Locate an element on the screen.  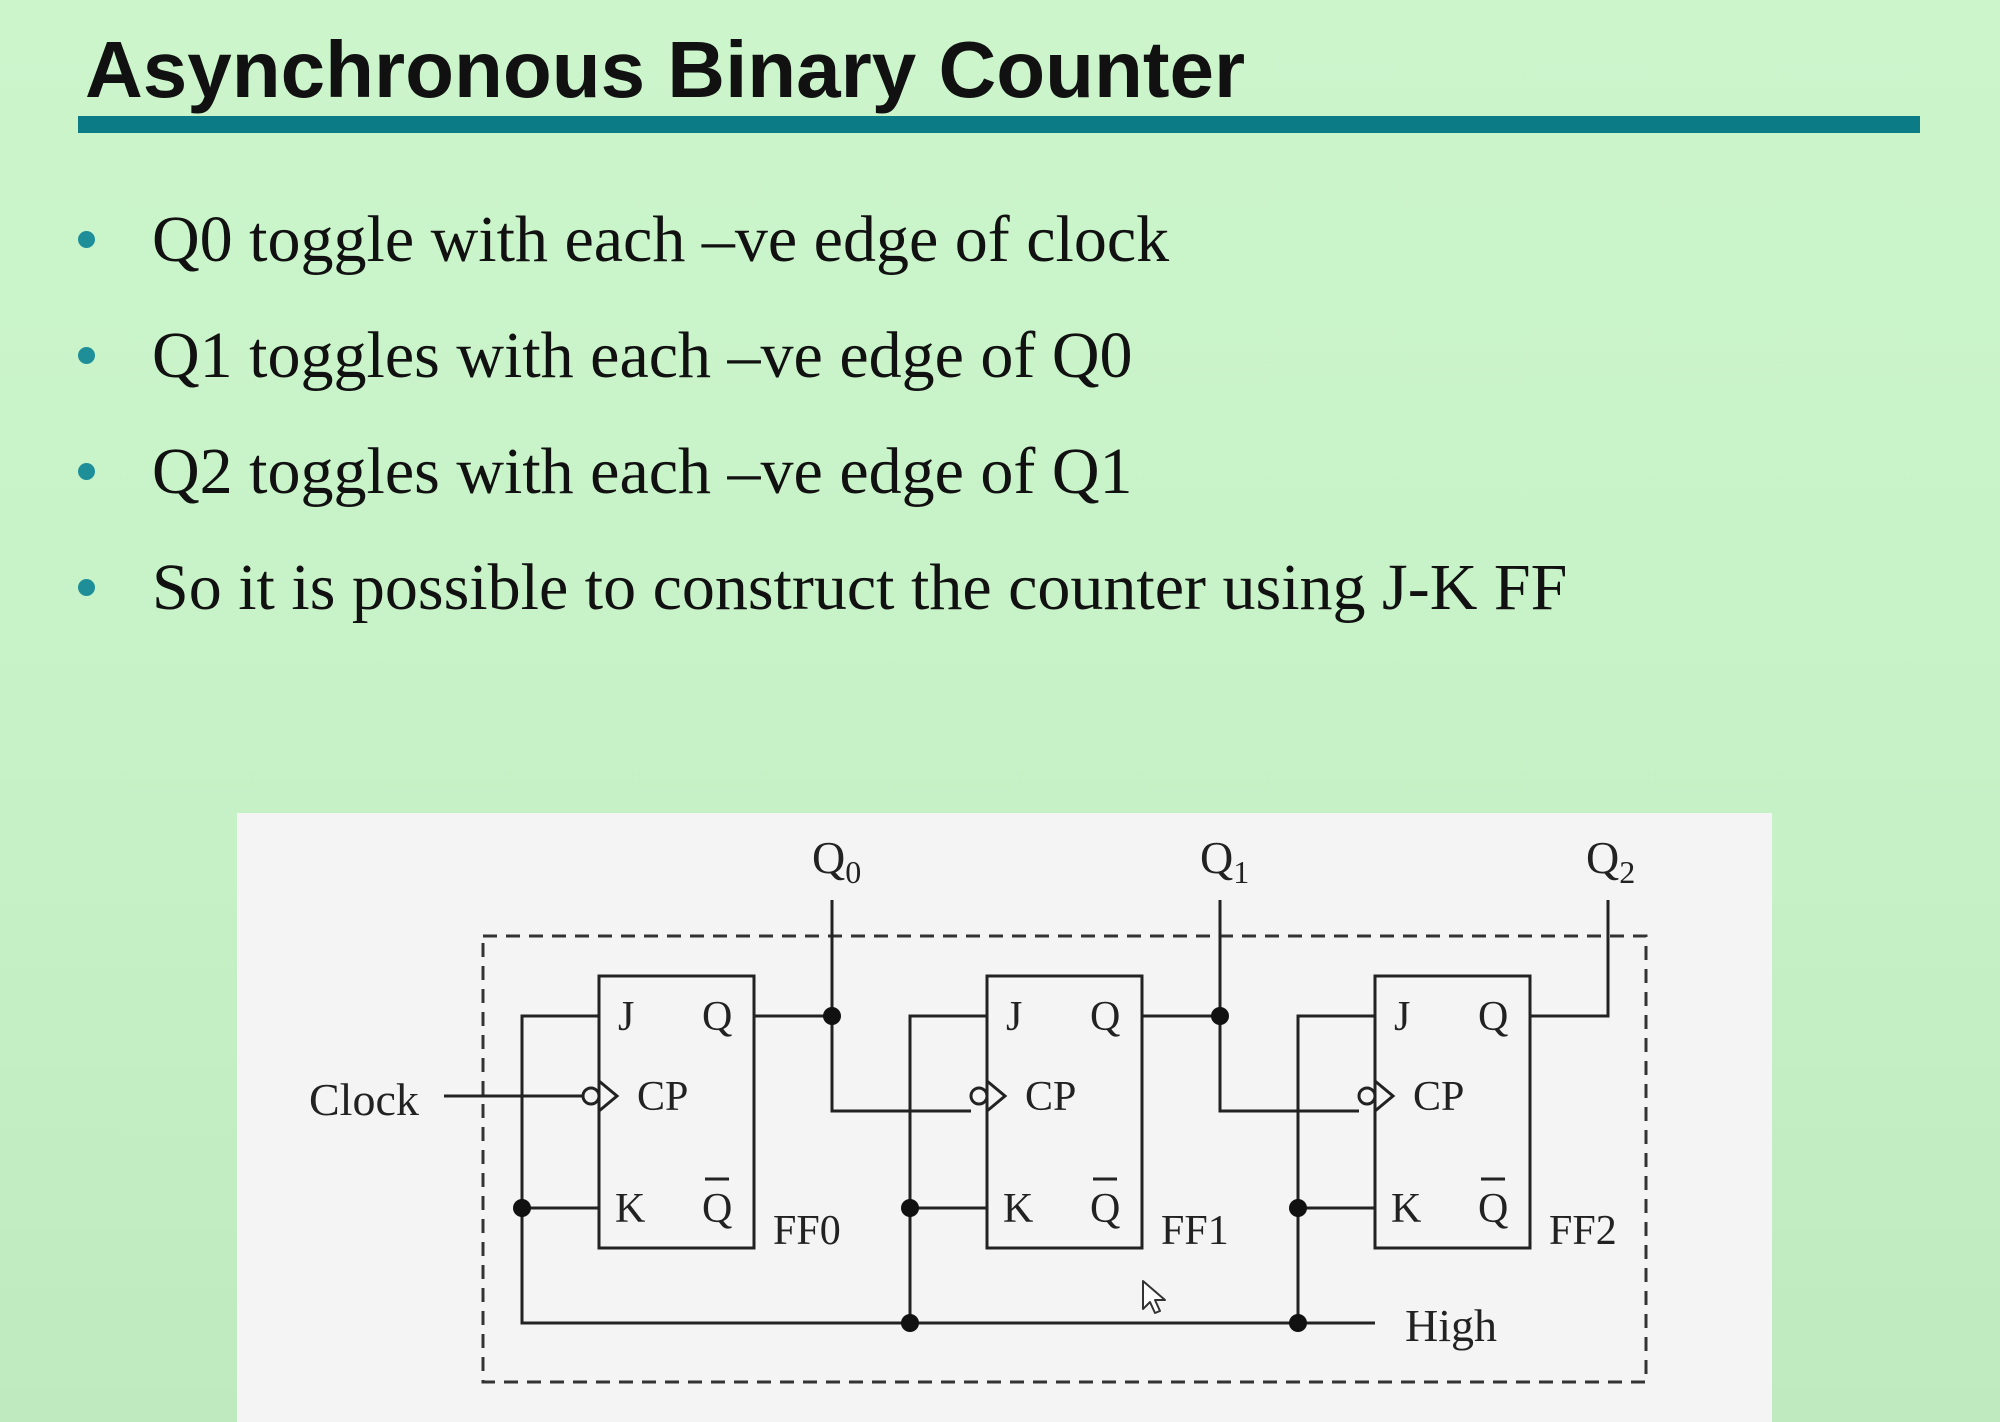
ff0-clock-bubble is located at coordinates (591, 1096).